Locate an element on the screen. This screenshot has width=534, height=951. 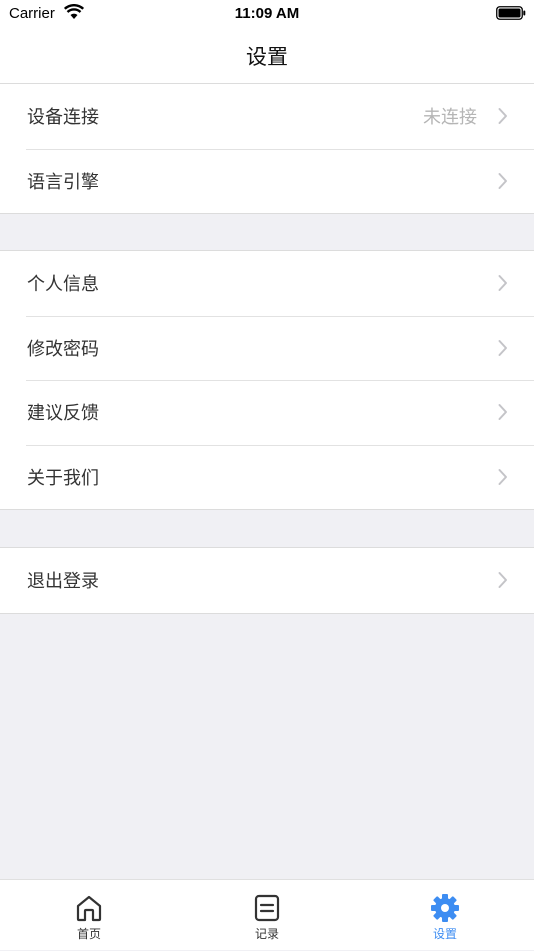
status-bar: Carrier 11:09 AM is located at coordinates (267, 14).